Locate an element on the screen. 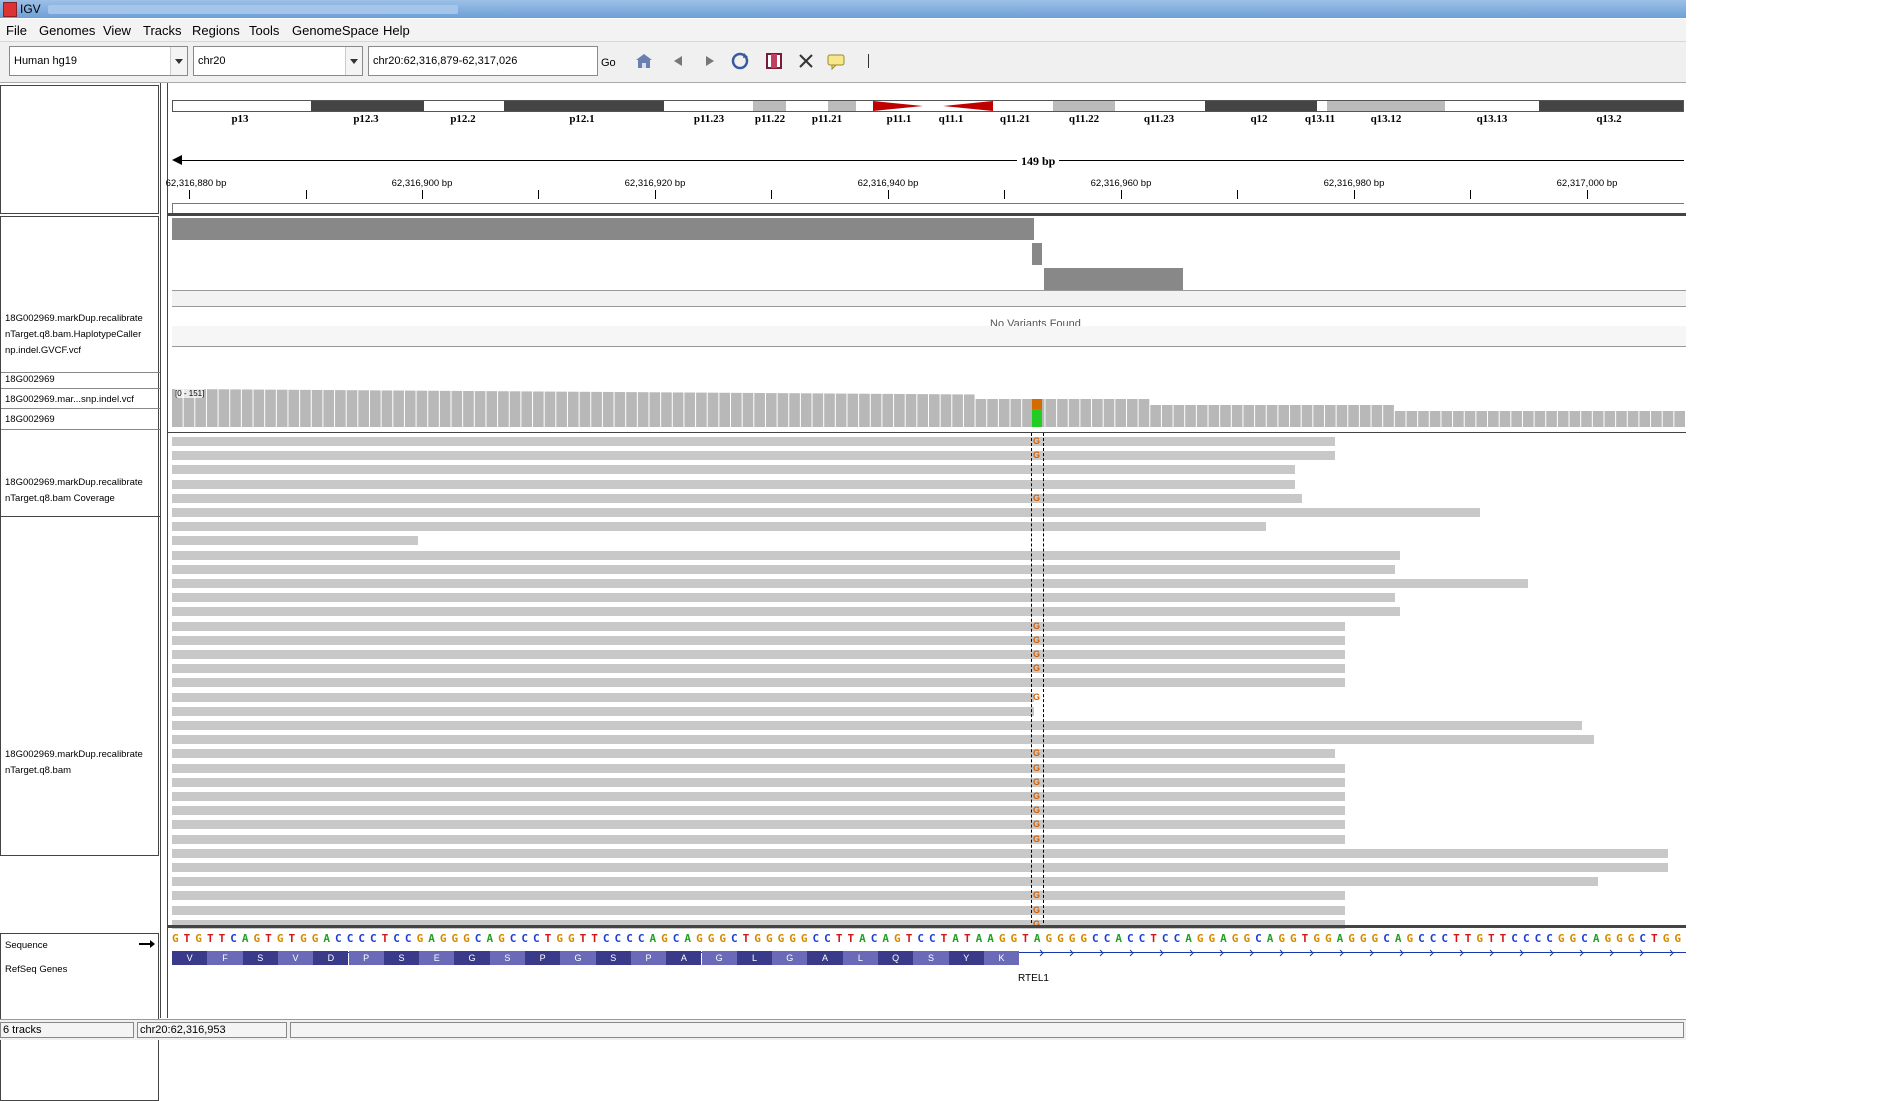  chromosome-ideogram is located at coordinates (928, 106).